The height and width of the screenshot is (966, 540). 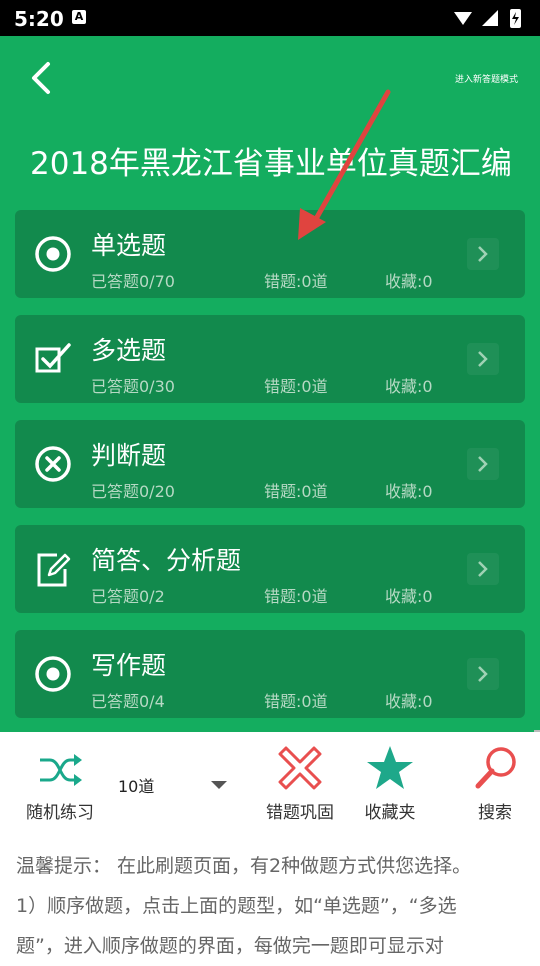 I want to click on category-card-short-answer: 简答、分析题 已答题0/2 错题:0道 收藏:0, so click(x=270, y=569).